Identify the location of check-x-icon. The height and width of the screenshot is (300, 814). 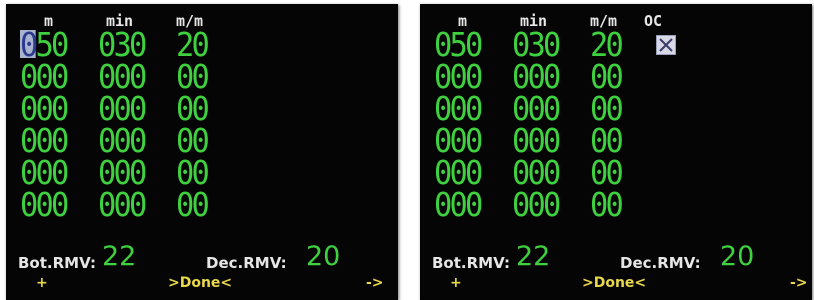
(666, 45).